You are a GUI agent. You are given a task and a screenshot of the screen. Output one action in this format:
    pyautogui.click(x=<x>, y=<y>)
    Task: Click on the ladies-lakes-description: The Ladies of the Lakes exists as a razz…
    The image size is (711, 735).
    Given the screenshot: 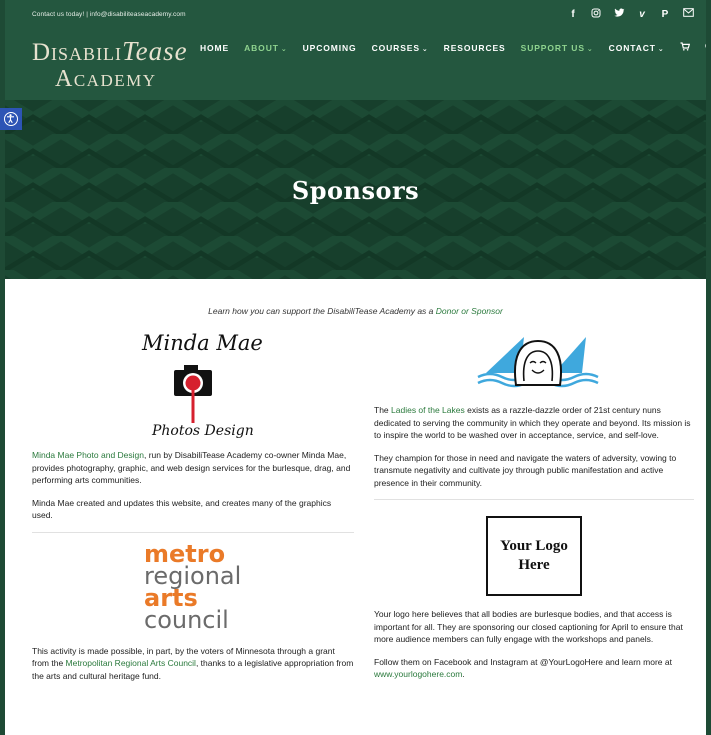 What is the action you would take?
    pyautogui.click(x=532, y=422)
    